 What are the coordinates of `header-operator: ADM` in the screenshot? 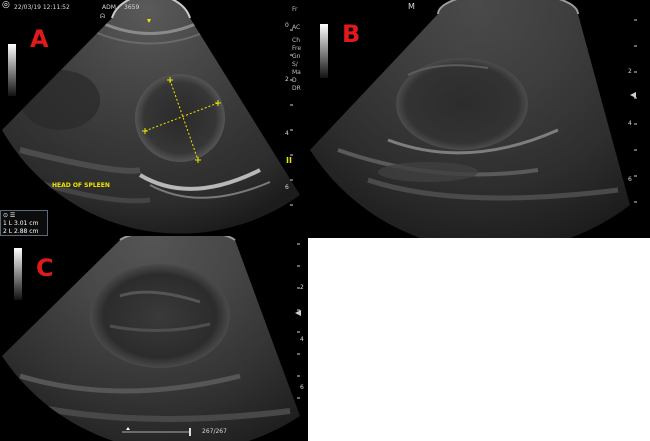 It's located at (109, 7).